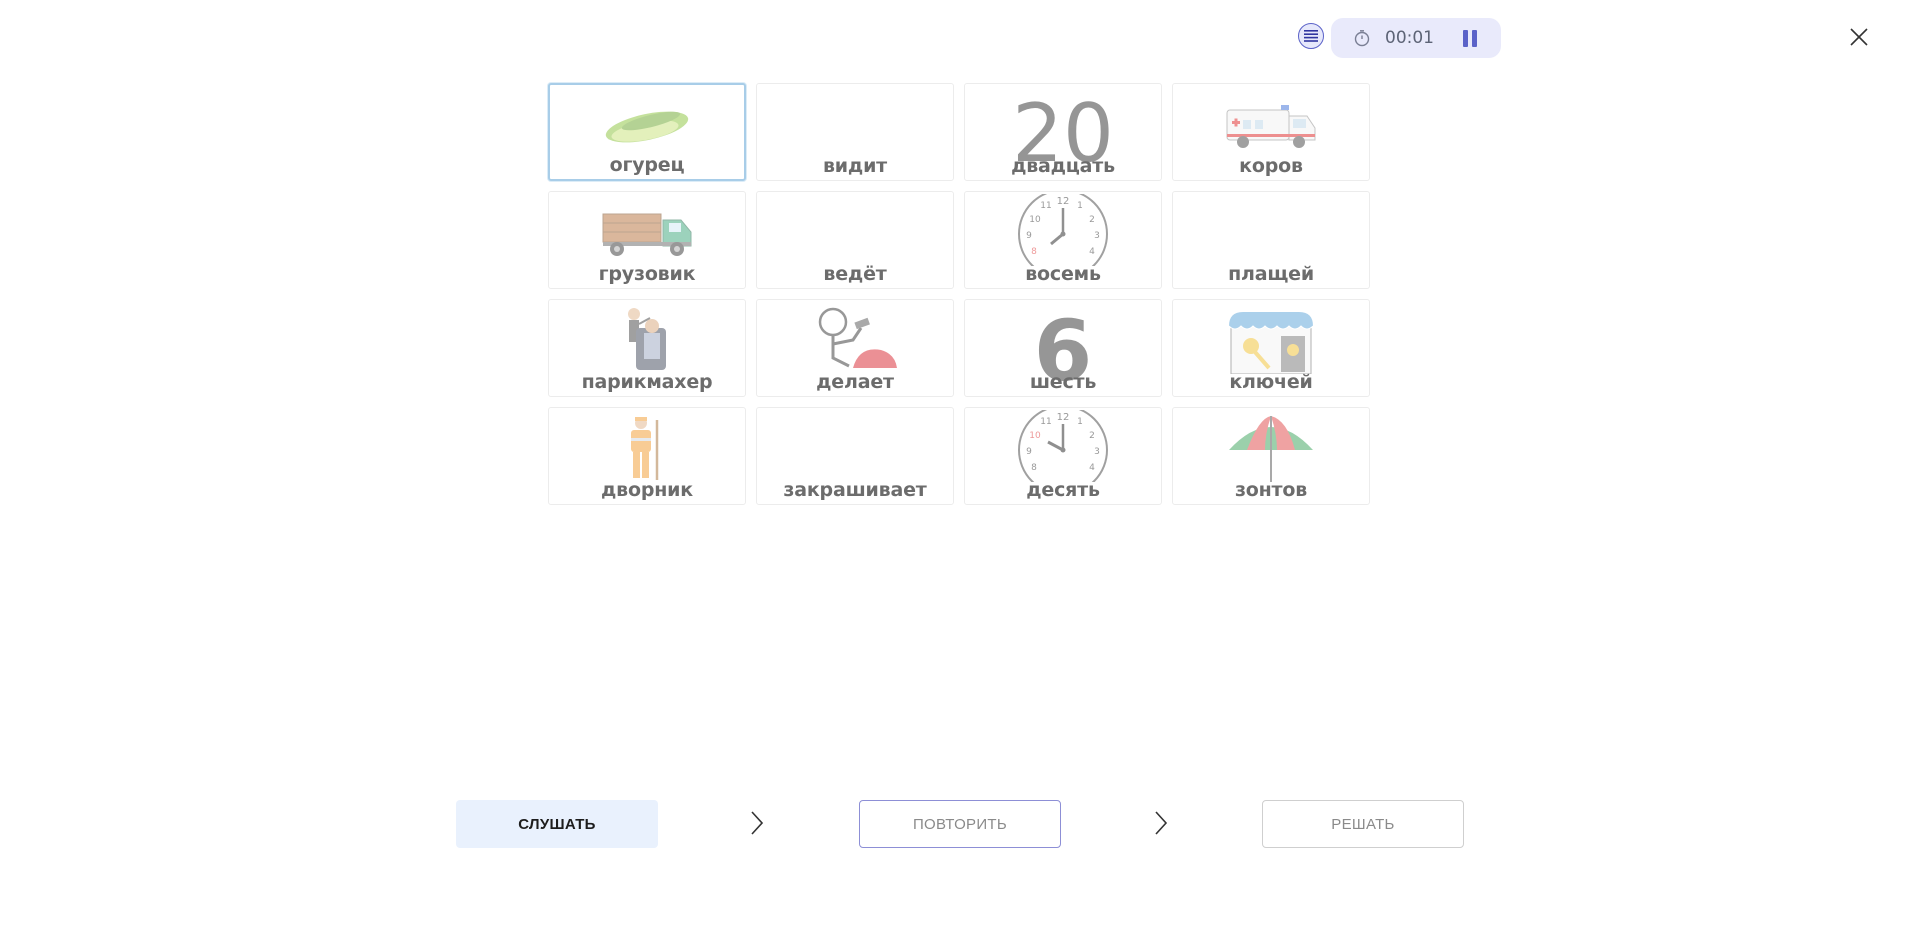 Image resolution: width=1920 pixels, height=941 pixels. I want to click on timer-panel: 00:01, so click(1416, 38).